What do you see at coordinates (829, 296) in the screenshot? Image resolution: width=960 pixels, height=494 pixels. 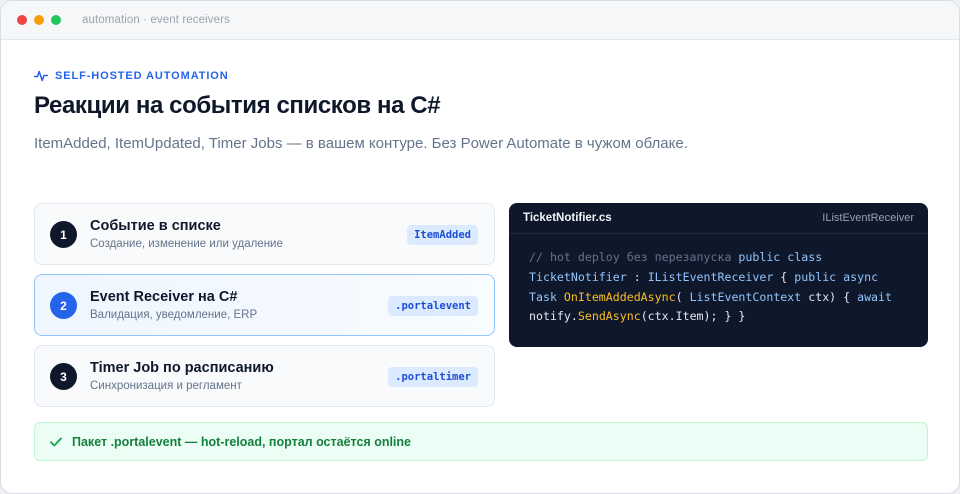 I see `code-params: ctx) {` at bounding box center [829, 296].